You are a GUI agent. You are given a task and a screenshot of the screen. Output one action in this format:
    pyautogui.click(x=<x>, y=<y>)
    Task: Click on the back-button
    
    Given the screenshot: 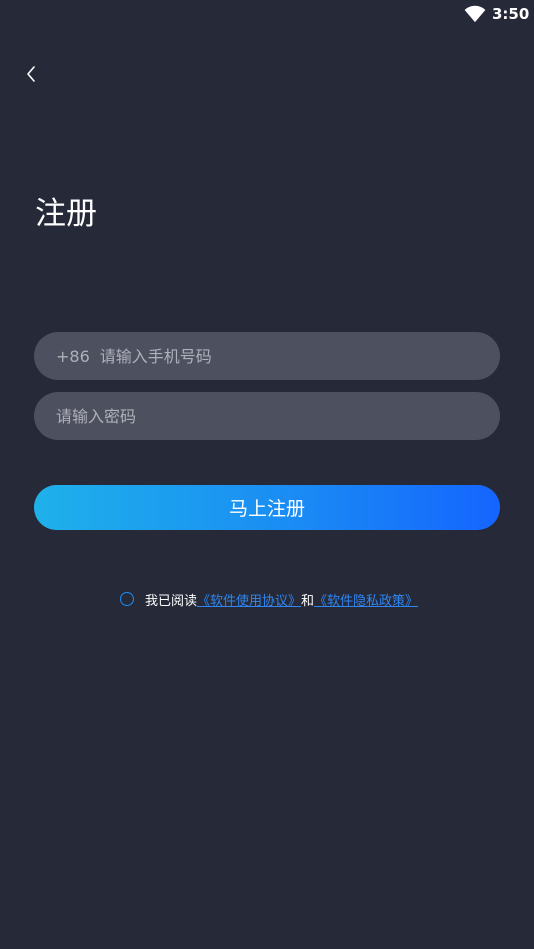 What is the action you would take?
    pyautogui.click(x=31, y=74)
    